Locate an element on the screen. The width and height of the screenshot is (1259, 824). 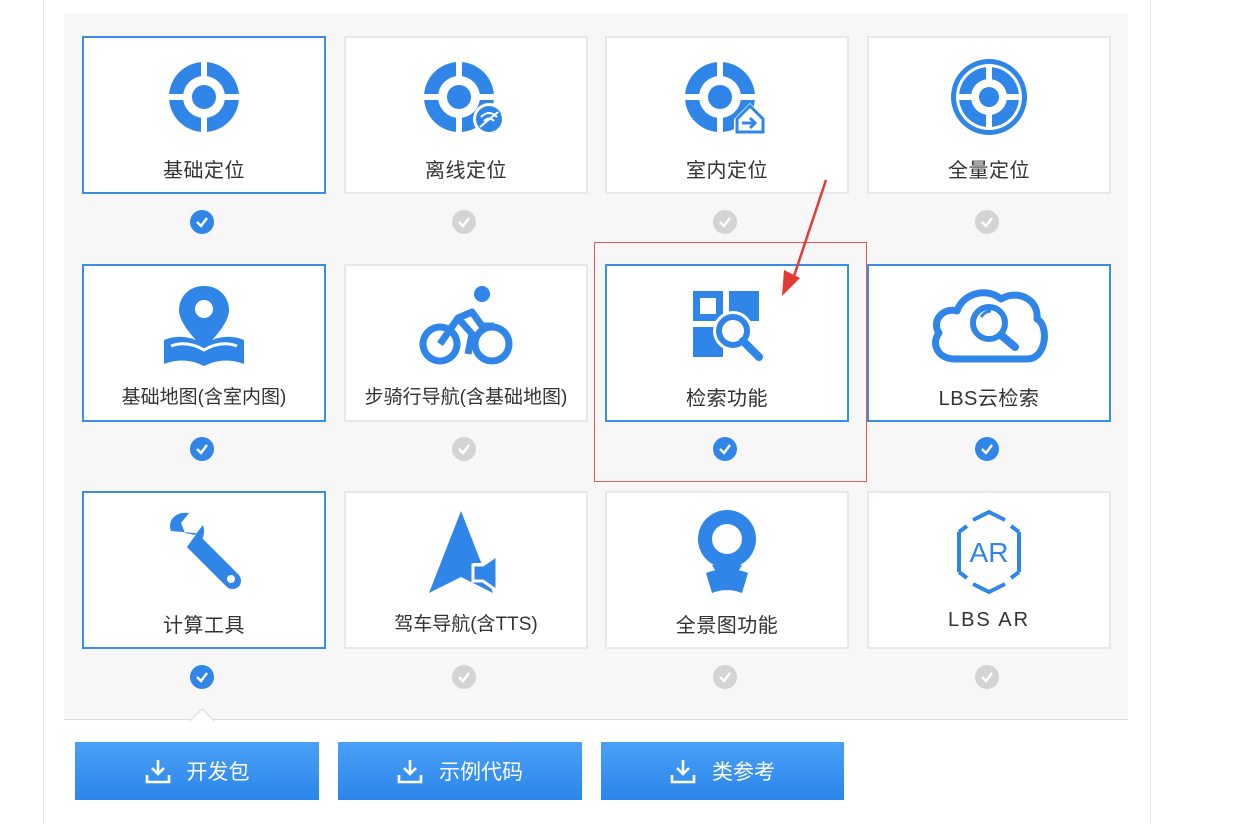
download-class-reference-button: 类参考 is located at coordinates (722, 771).